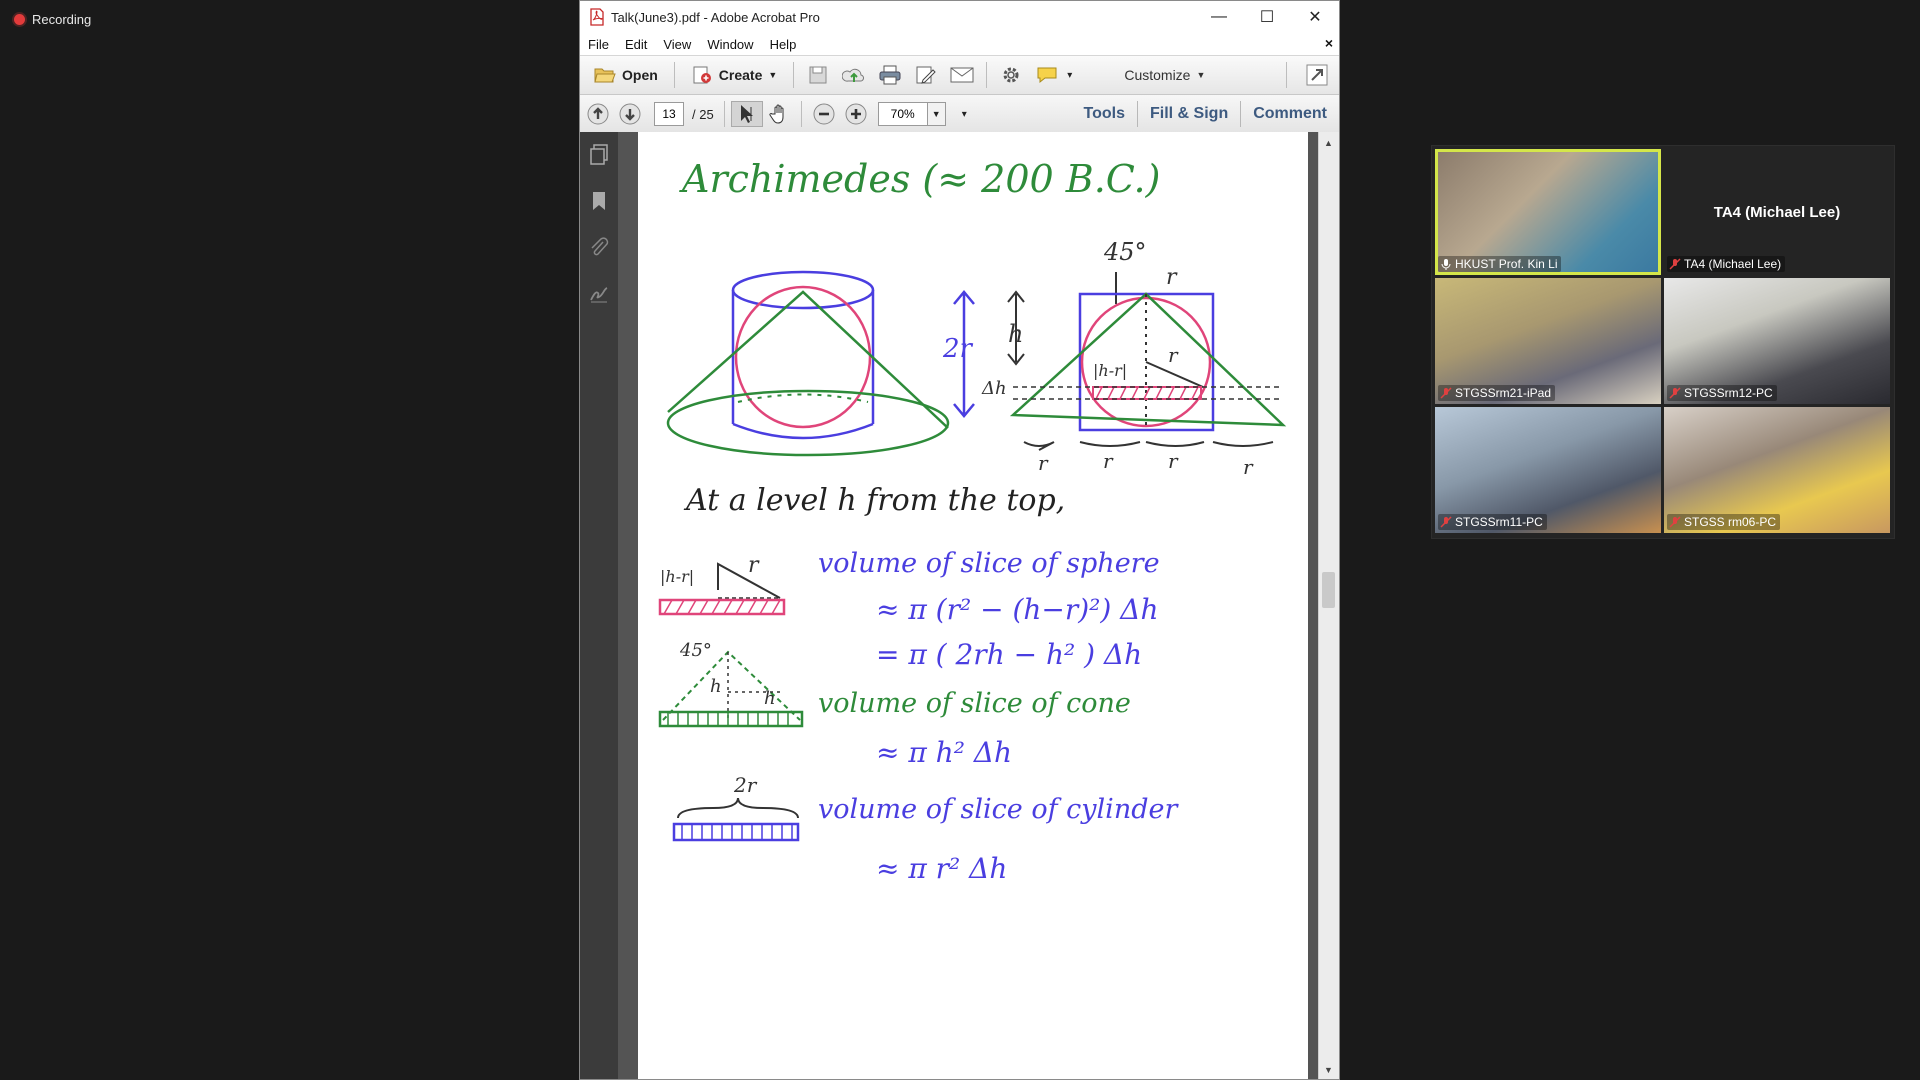 The height and width of the screenshot is (1080, 1920). I want to click on page-thumbnails-icon, so click(599, 155).